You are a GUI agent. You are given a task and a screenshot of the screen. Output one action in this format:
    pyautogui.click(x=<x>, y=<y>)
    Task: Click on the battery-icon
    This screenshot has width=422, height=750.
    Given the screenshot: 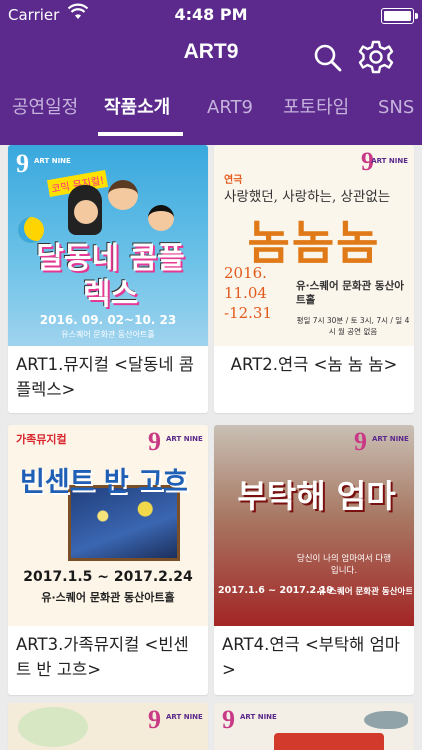 What is the action you would take?
    pyautogui.click(x=399, y=16)
    